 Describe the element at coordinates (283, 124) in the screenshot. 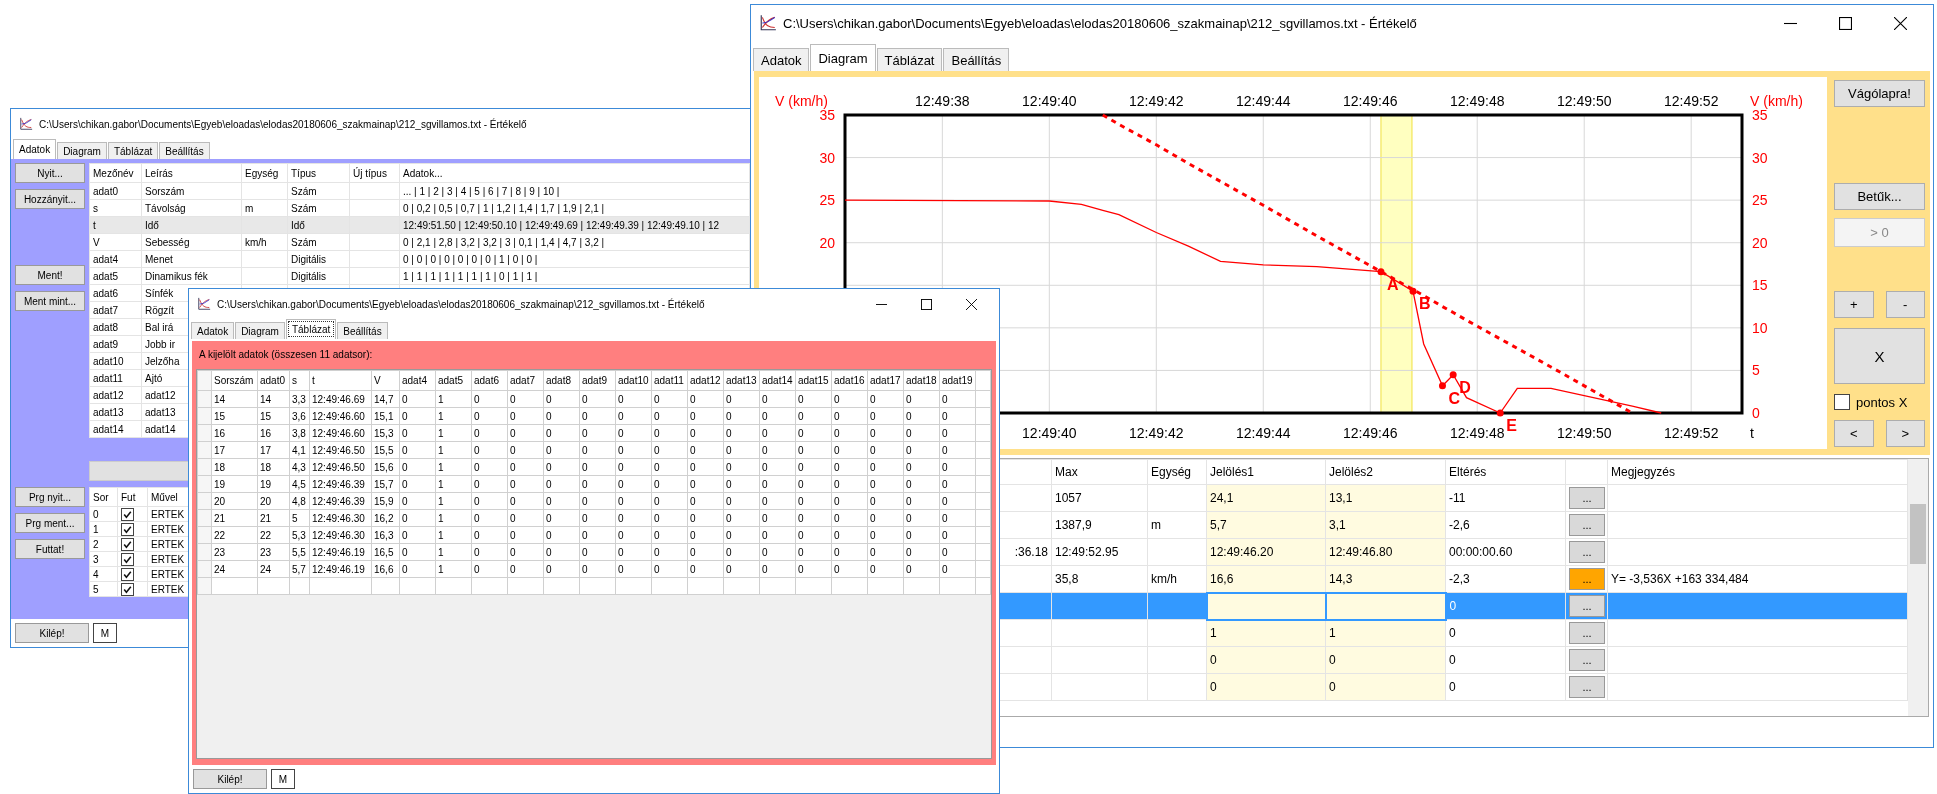

I see `window-title: C:\Users\chikan.gabor\Documents\Egyeb\eloadas\elodas20180606_szakmainap\212_sgvillamos.txt - Értékelő` at that location.